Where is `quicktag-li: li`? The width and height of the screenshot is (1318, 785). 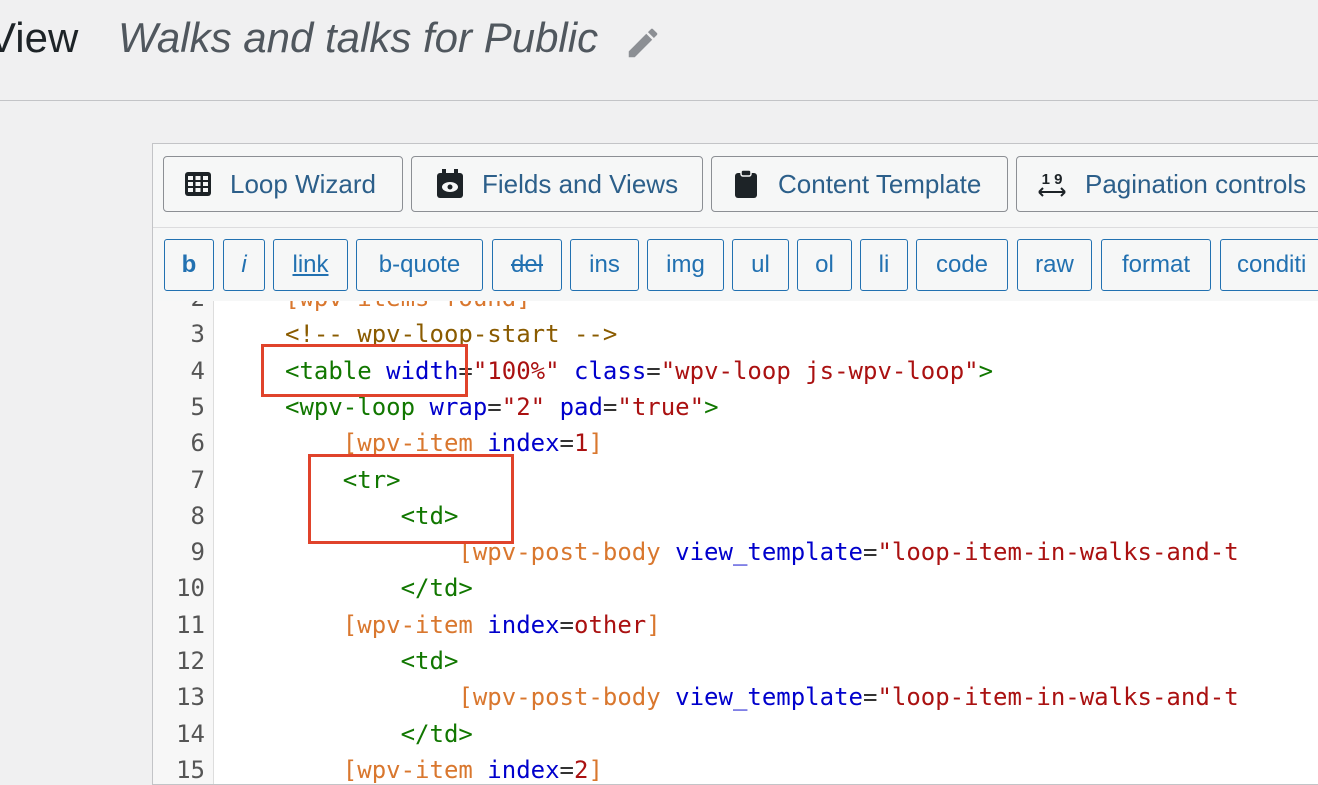 quicktag-li: li is located at coordinates (884, 265).